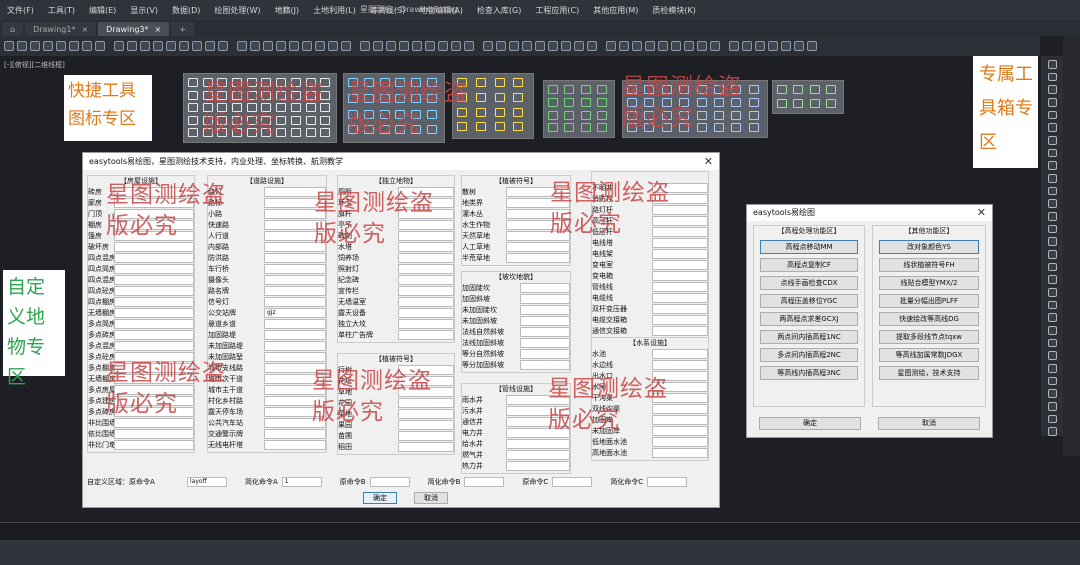 The height and width of the screenshot is (565, 1080). What do you see at coordinates (929, 319) in the screenshot?
I see `other-tool-button: 快速绘改等高线DG` at bounding box center [929, 319].